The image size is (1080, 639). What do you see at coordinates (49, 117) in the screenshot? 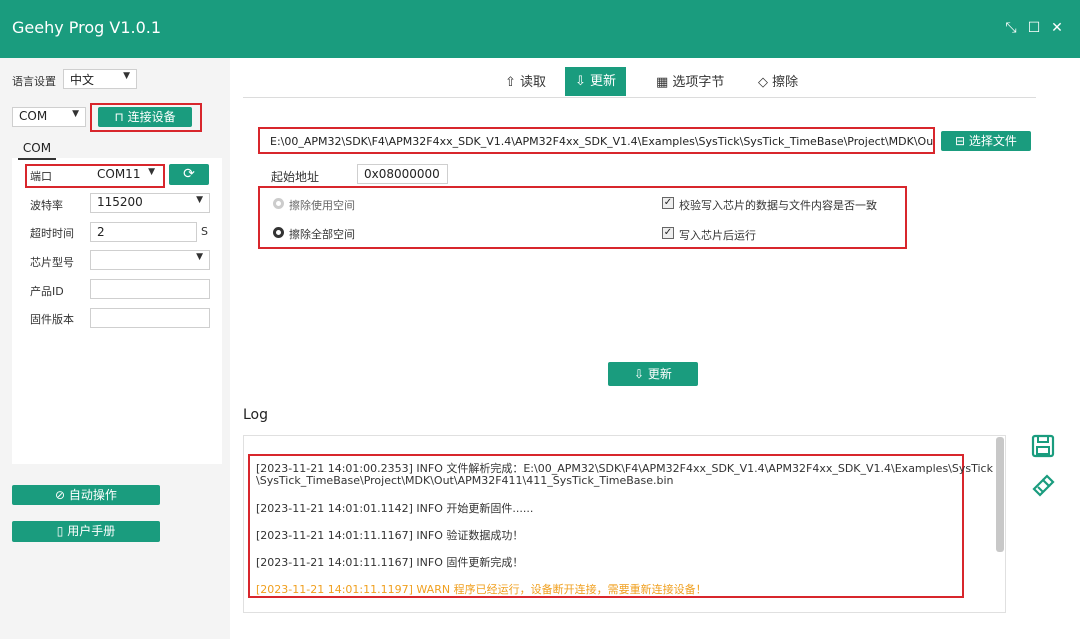
I see `interface-select: COM ▼` at bounding box center [49, 117].